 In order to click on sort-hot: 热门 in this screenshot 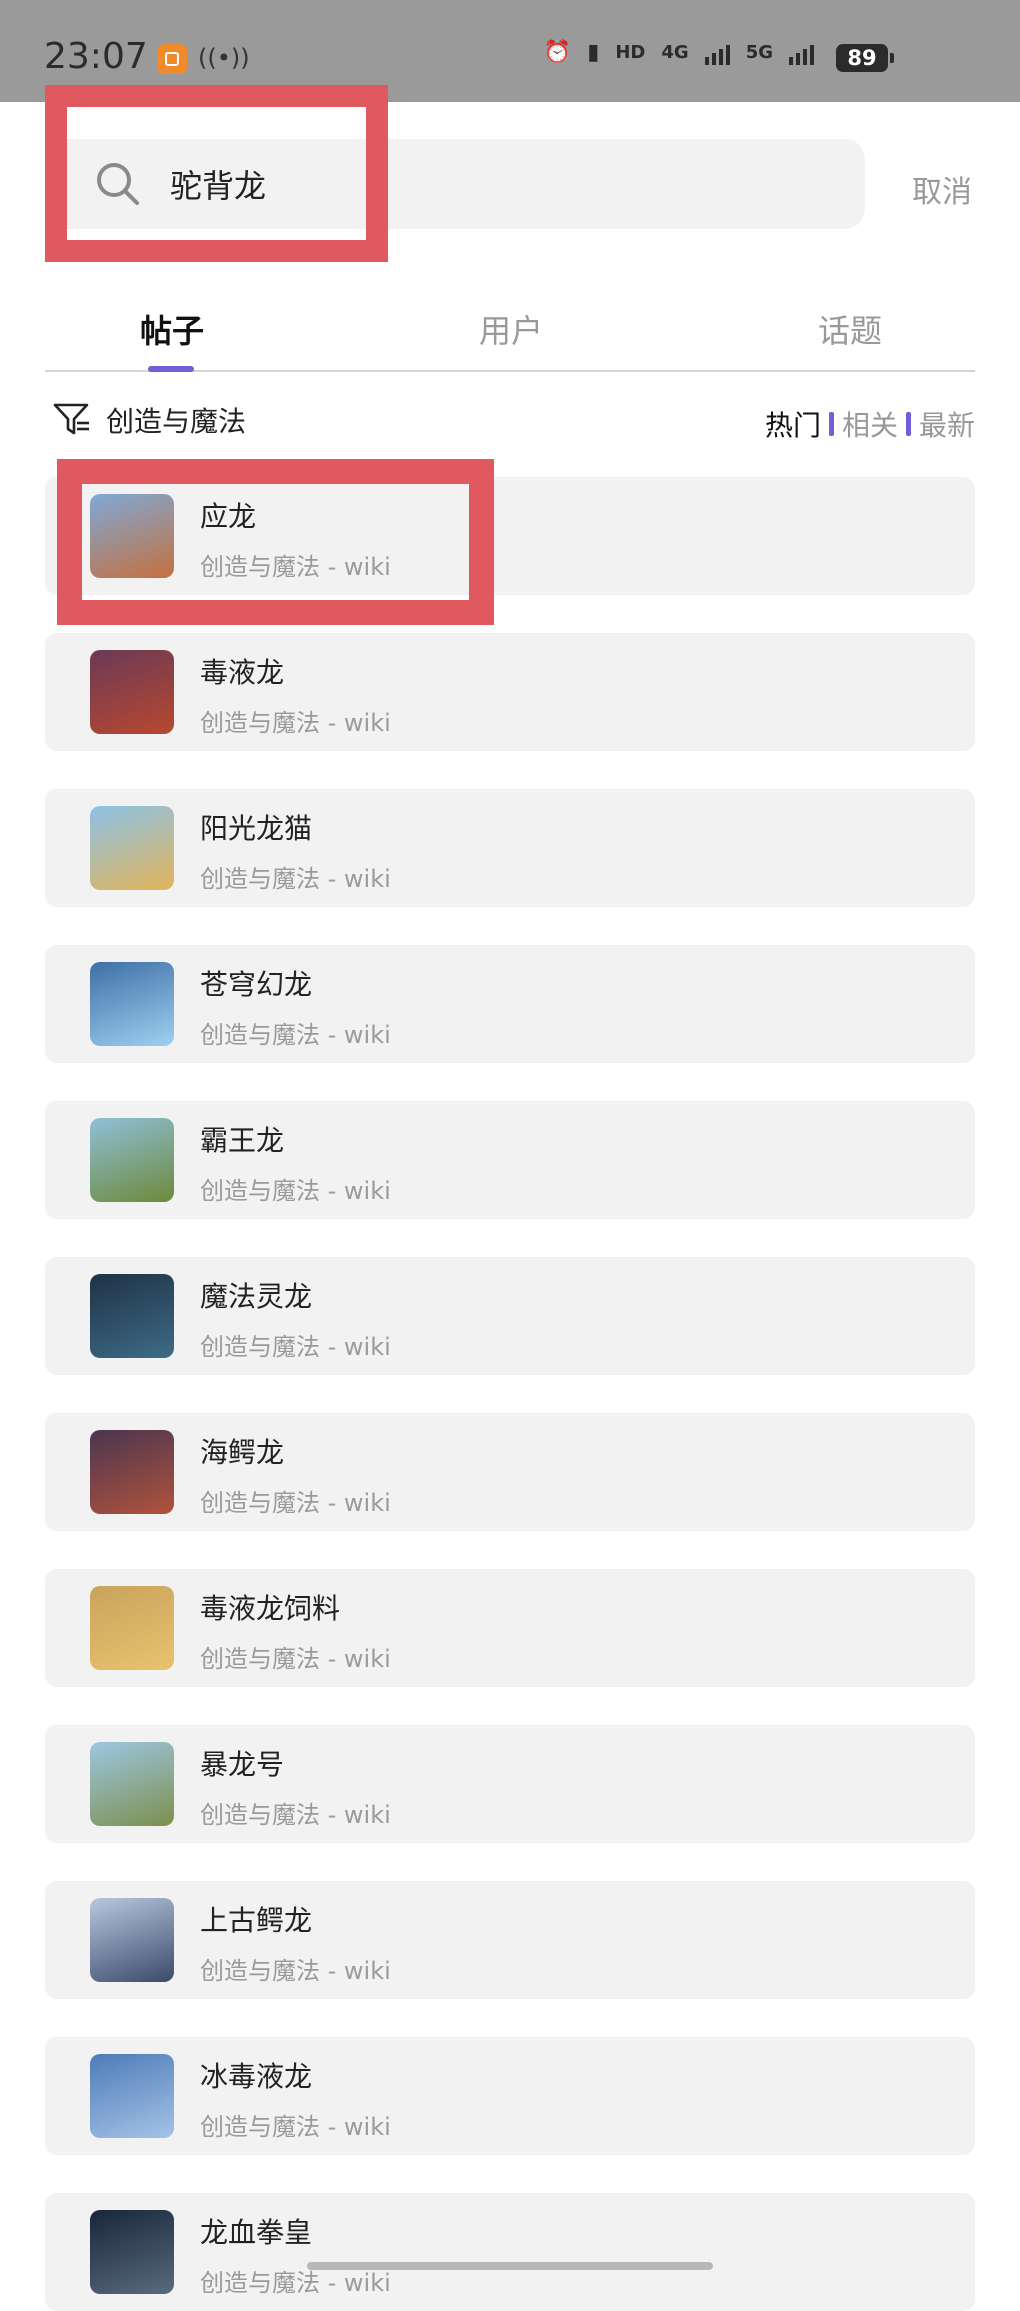, I will do `click(793, 424)`.